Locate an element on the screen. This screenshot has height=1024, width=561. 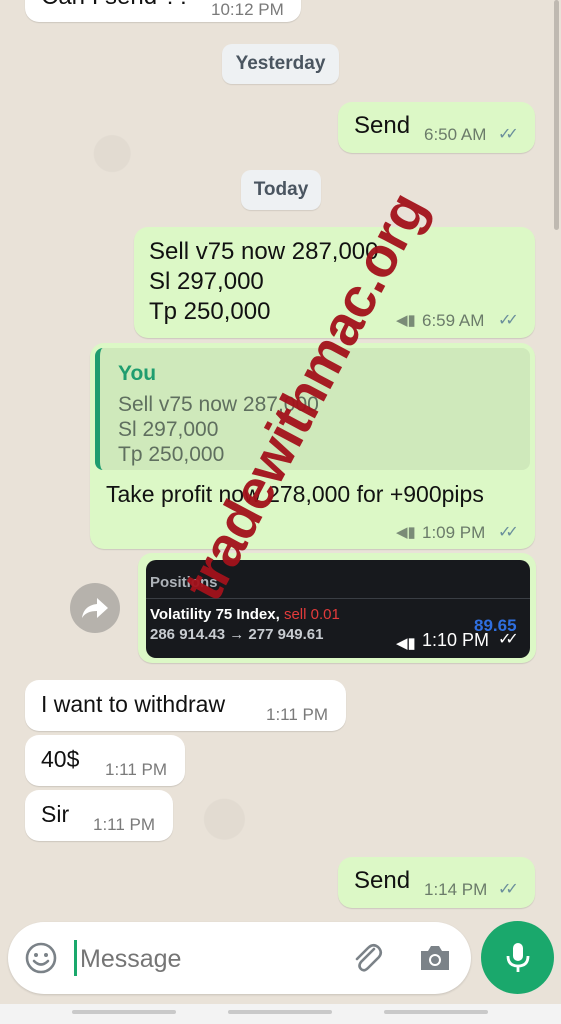
message-incoming: I want to withdraw 1:11 PM is located at coordinates (185, 705).